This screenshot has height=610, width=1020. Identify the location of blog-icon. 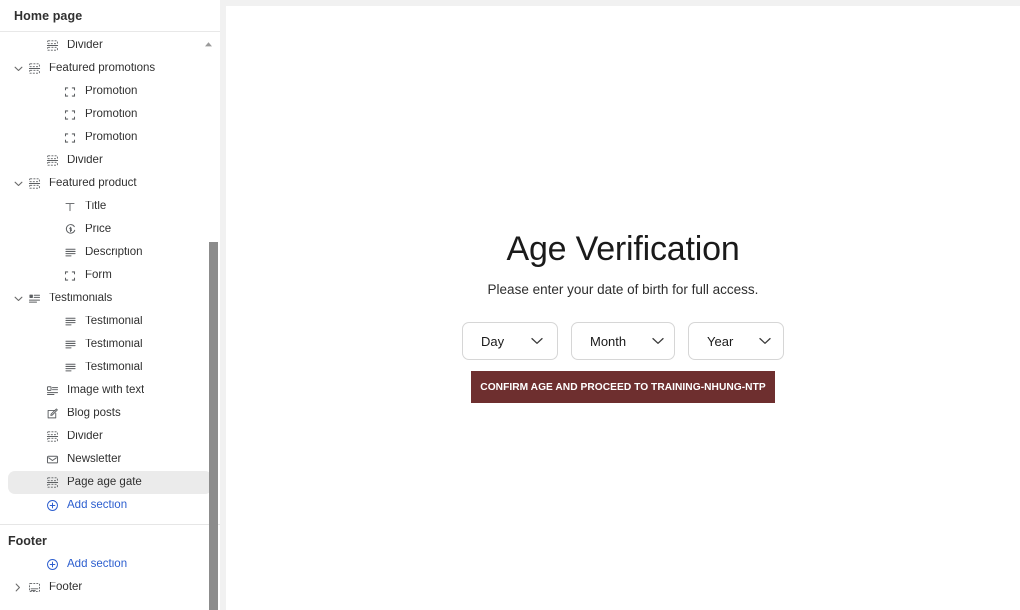
(52, 414).